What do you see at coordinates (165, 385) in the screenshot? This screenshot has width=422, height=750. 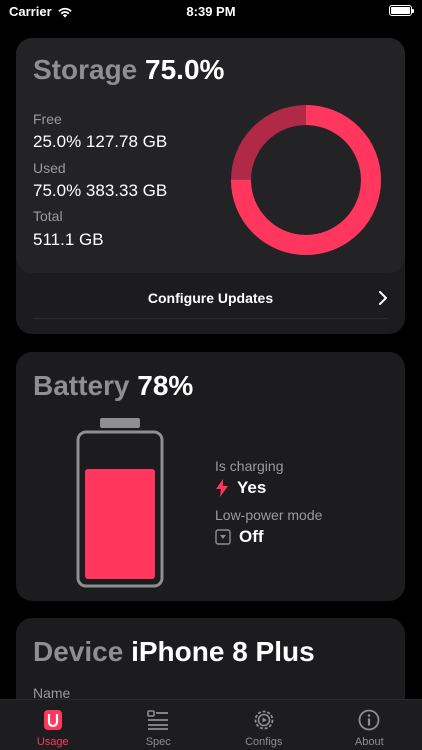 I see `battery-percent: 78%` at bounding box center [165, 385].